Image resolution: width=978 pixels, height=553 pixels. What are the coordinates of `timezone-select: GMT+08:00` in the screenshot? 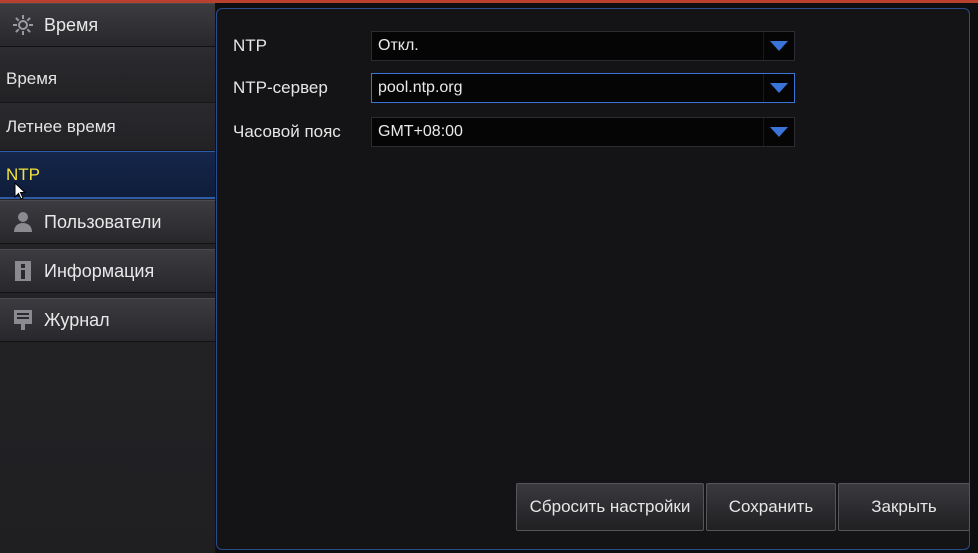 It's located at (583, 132).